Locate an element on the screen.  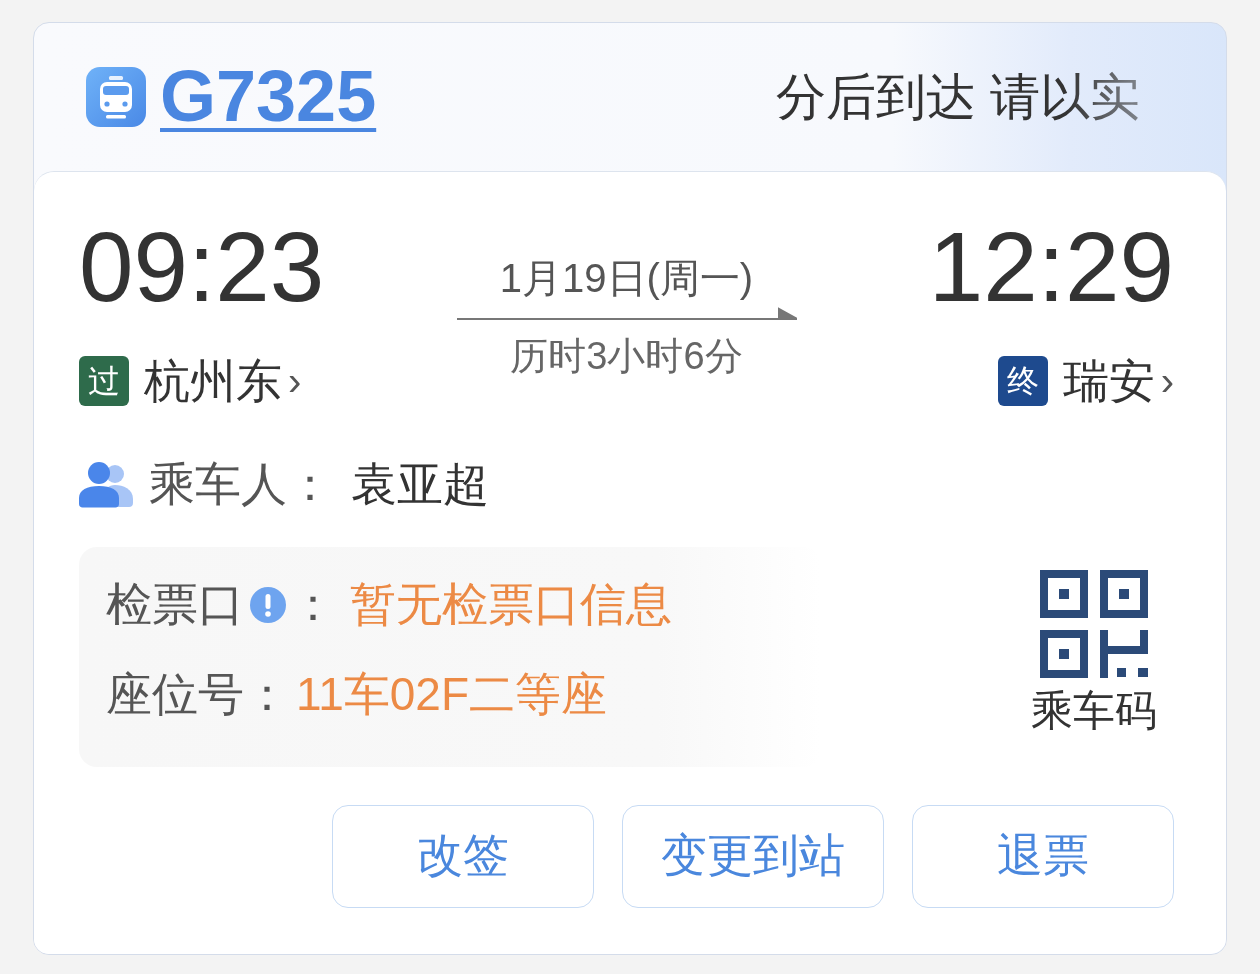
train-icon is located at coordinates (116, 97).